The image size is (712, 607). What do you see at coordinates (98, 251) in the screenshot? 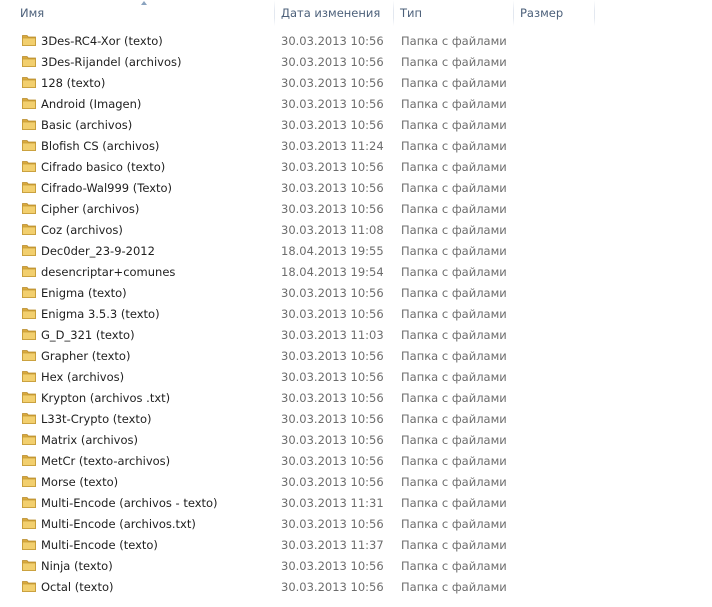
I see `folder-name: Dec0der_23-9-2012` at bounding box center [98, 251].